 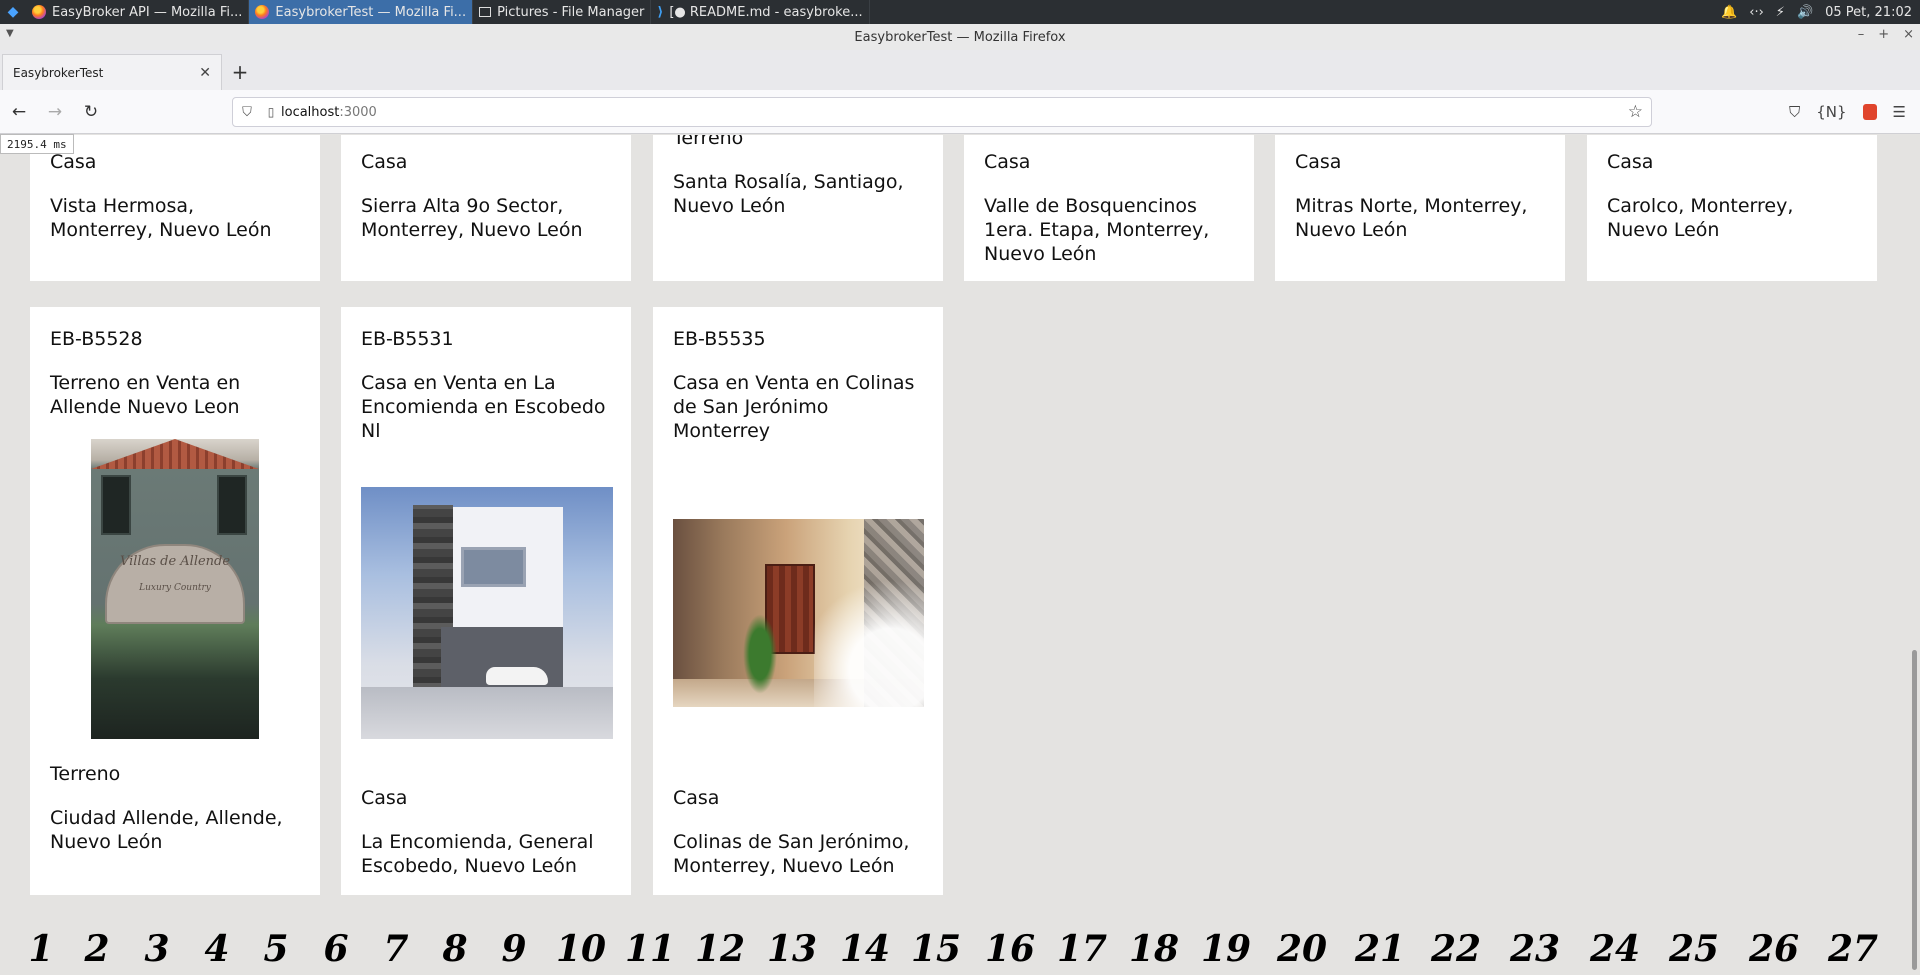 What do you see at coordinates (10, 33) in the screenshot?
I see `window-menu-icon: ▼` at bounding box center [10, 33].